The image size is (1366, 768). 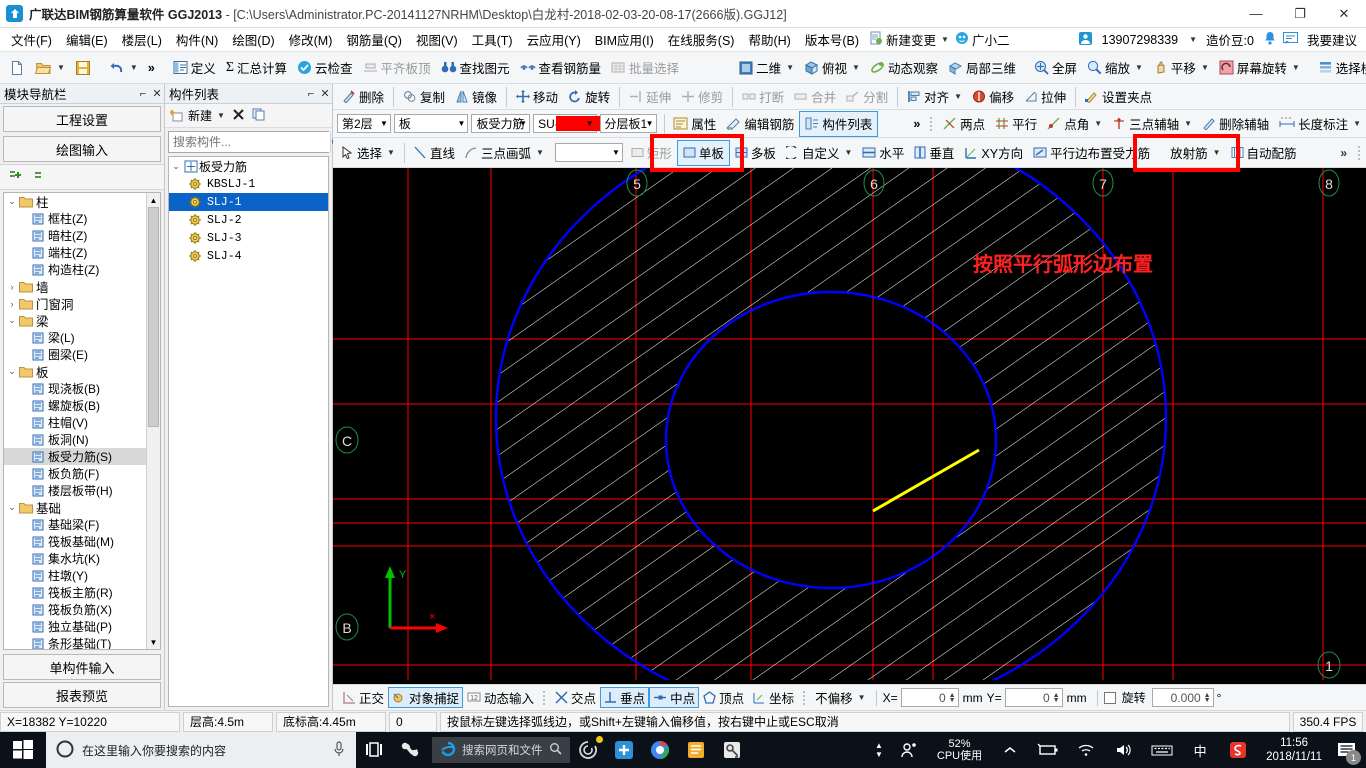 What do you see at coordinates (1045, 97) in the screenshot?
I see `stretch-button: 拉伸` at bounding box center [1045, 97].